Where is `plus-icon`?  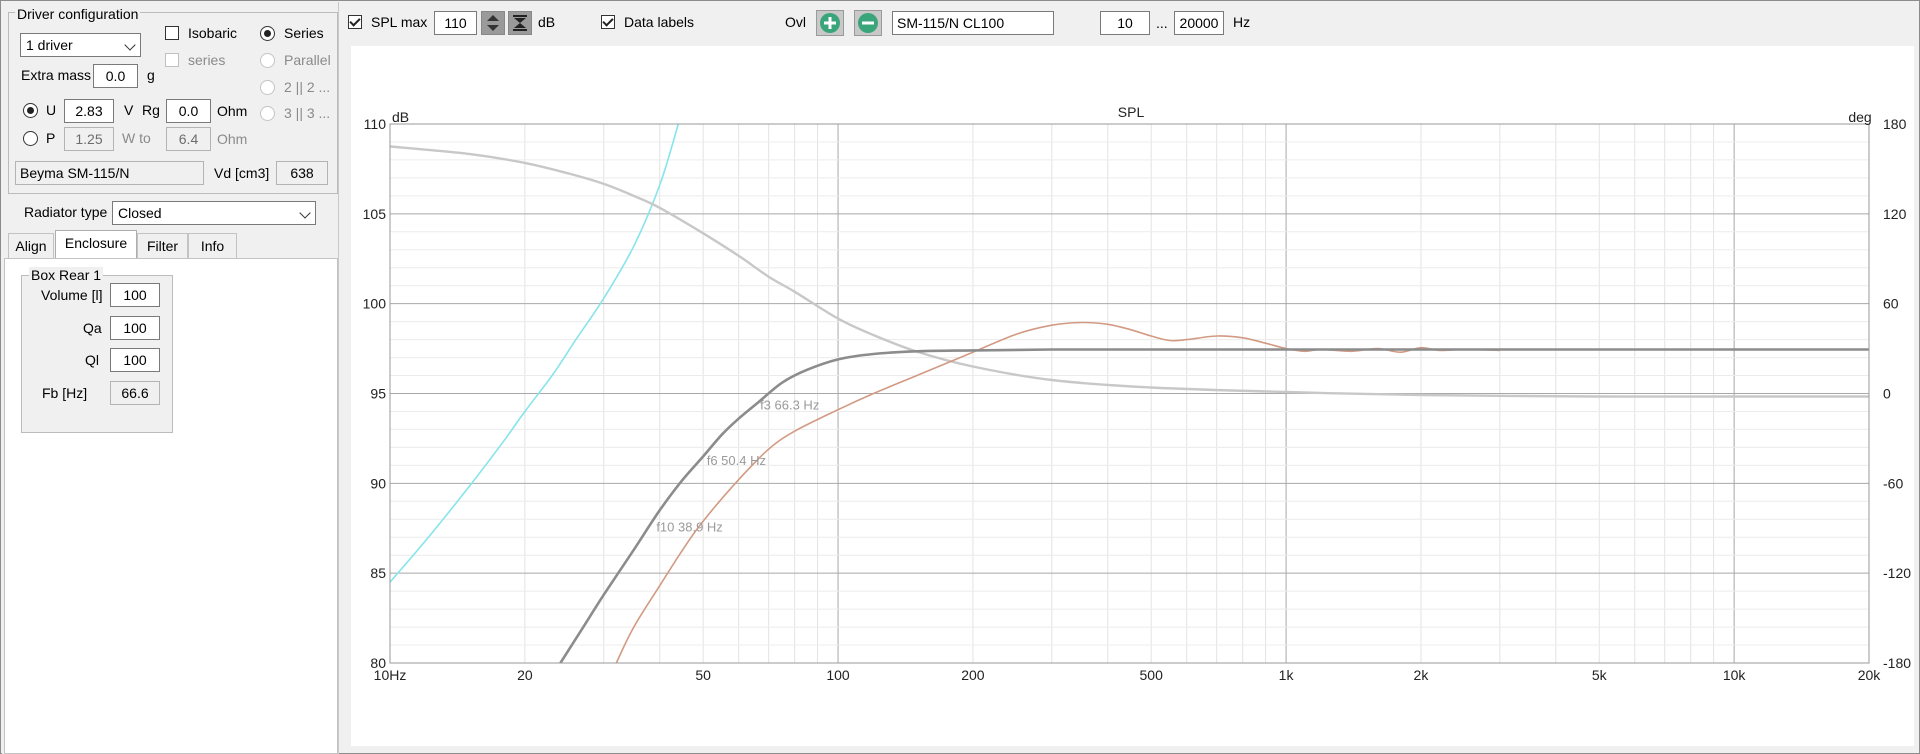
plus-icon is located at coordinates (830, 23).